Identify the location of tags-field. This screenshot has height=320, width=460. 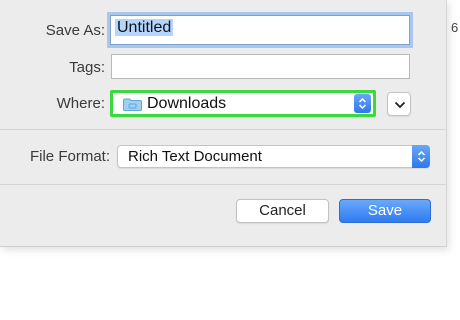
(260, 66).